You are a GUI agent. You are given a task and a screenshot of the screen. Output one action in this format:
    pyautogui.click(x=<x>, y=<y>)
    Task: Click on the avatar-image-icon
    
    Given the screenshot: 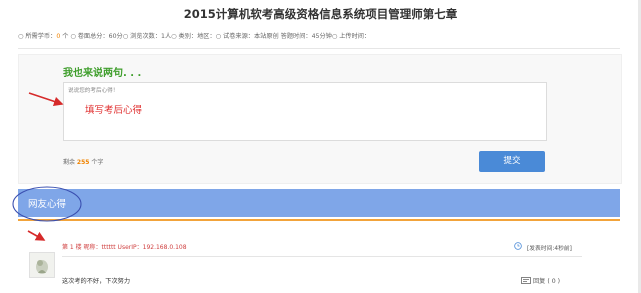 What is the action you would take?
    pyautogui.click(x=42, y=265)
    